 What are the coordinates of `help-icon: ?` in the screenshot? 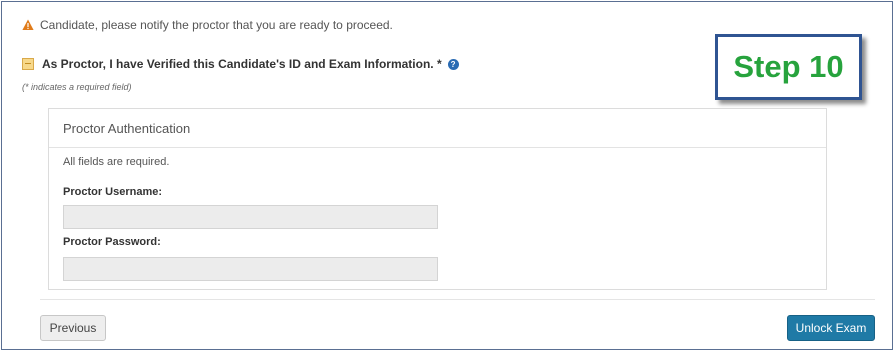 It's located at (453, 64).